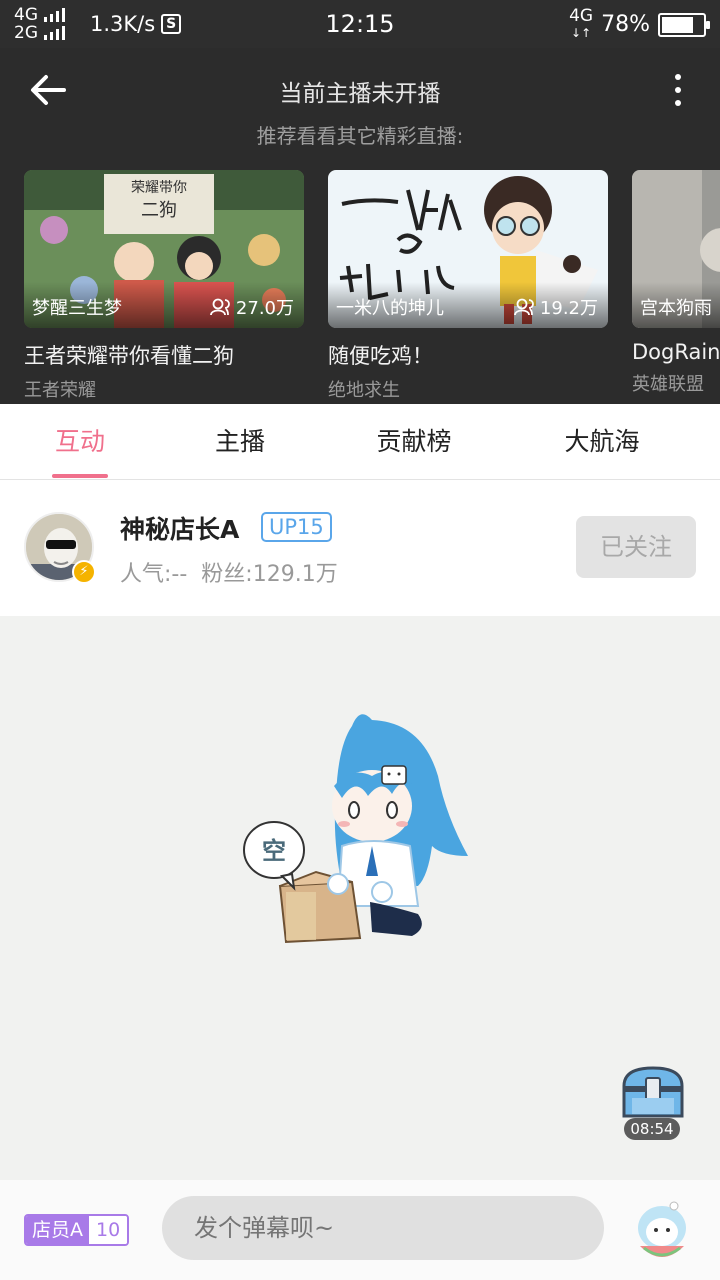 This screenshot has height=1280, width=720. What do you see at coordinates (179, 528) in the screenshot?
I see `anchor-name: 神秘店长A` at bounding box center [179, 528].